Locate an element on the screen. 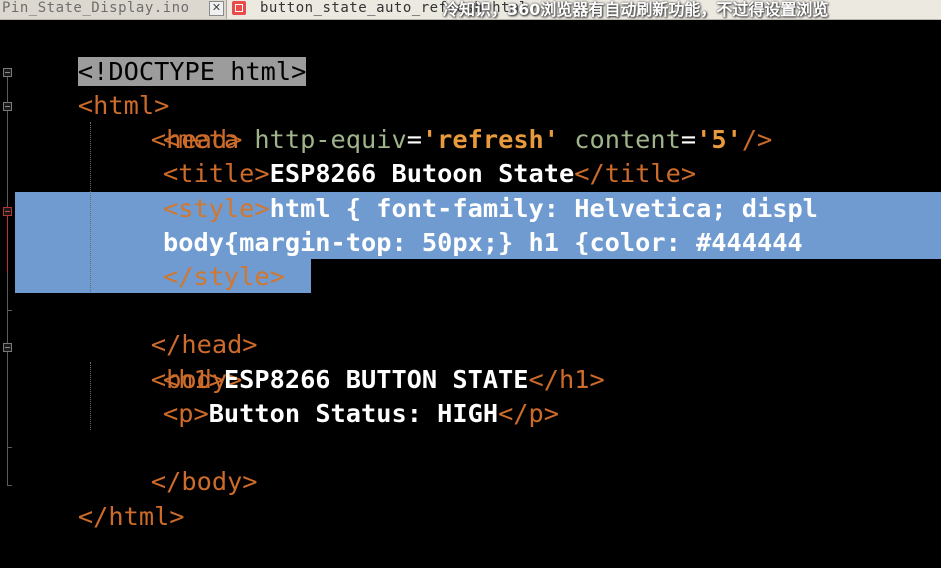 The image size is (941, 568). close-icon: ✕ is located at coordinates (216, 8).